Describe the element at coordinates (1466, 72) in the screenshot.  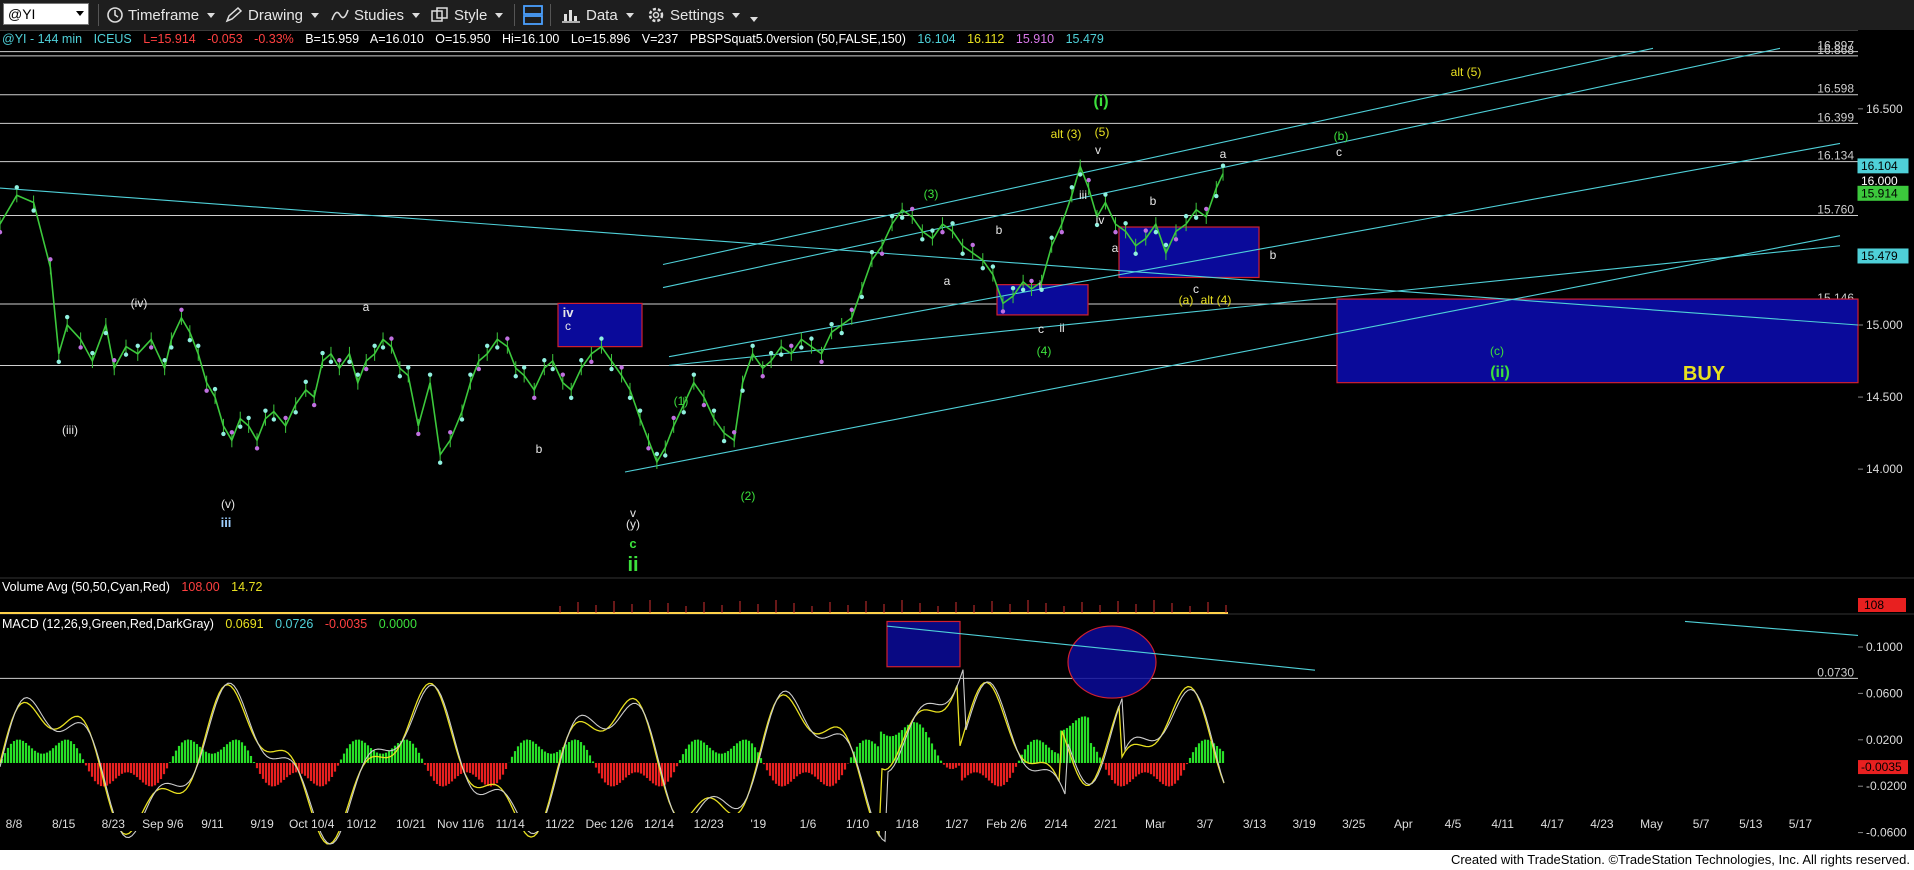
I see `wave-label: alt (5)` at that location.